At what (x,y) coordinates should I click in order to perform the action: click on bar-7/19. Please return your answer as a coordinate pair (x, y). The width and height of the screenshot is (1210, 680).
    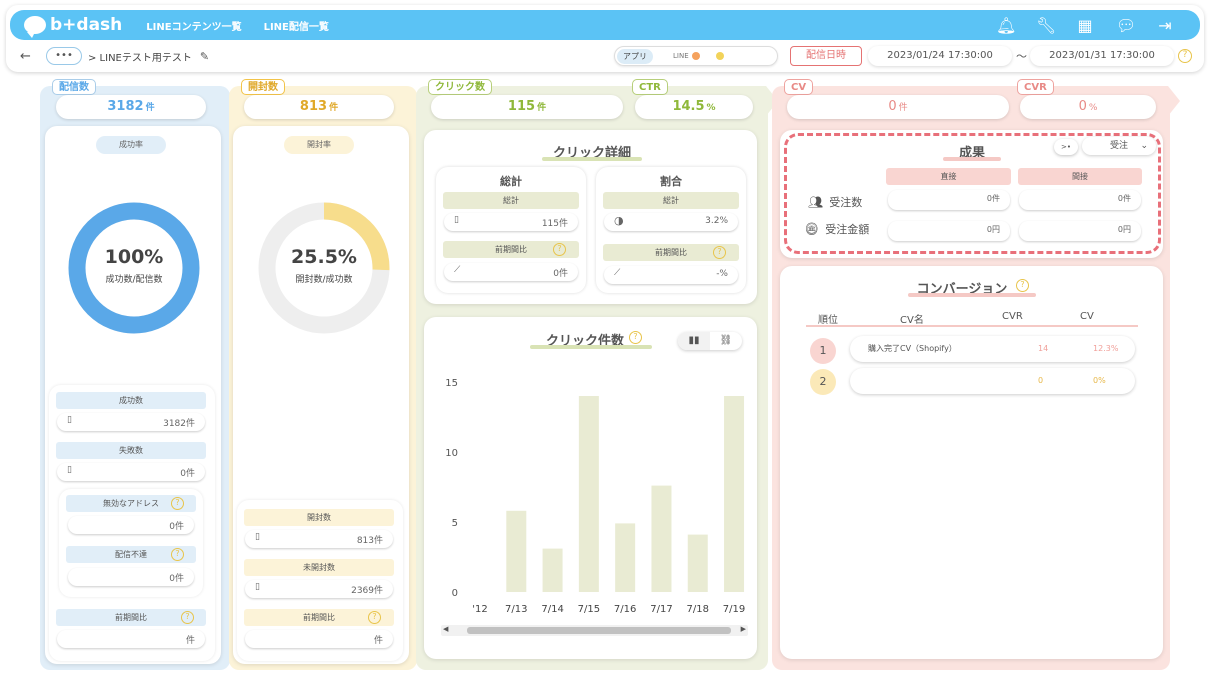
    Looking at the image, I should click on (734, 494).